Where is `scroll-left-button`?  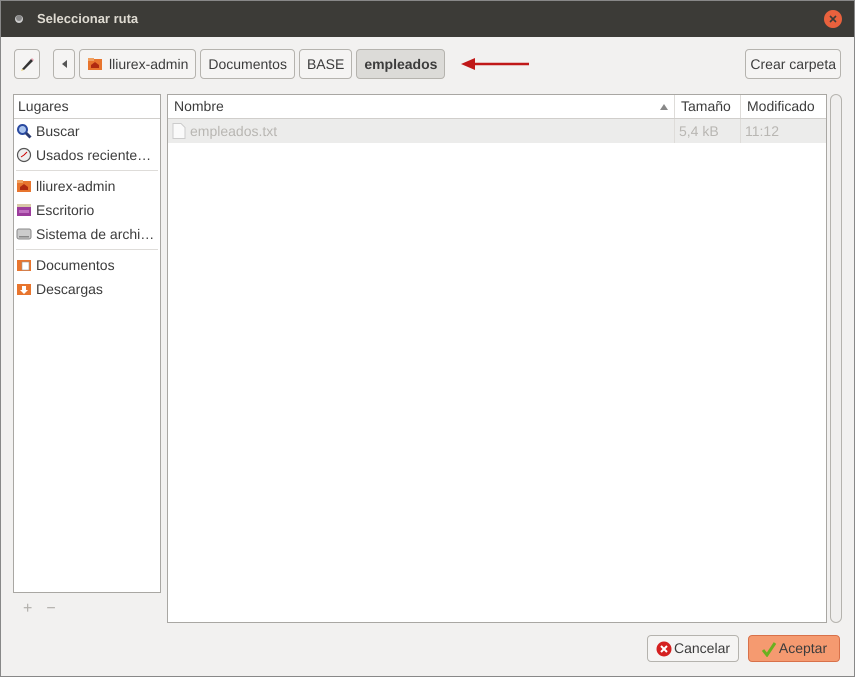
scroll-left-button is located at coordinates (64, 64).